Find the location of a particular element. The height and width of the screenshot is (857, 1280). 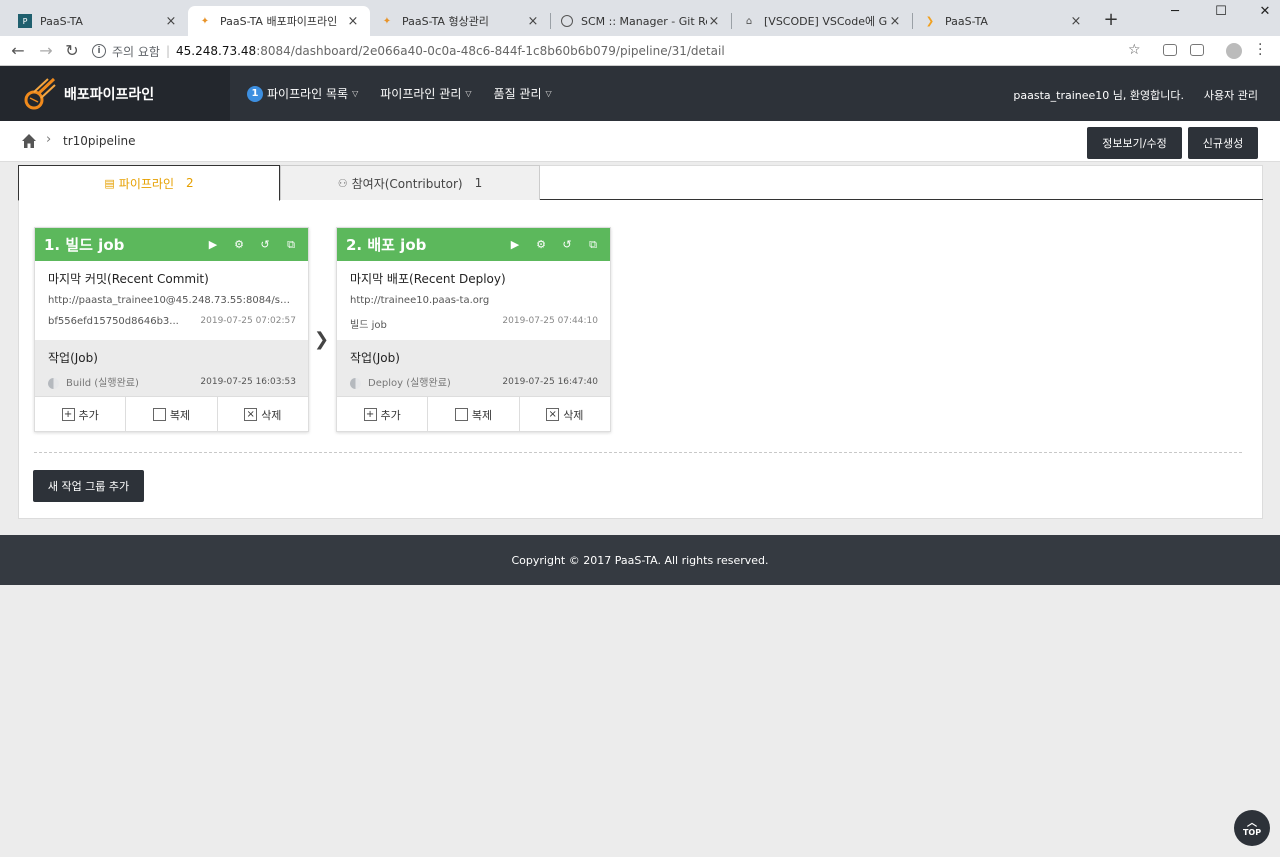

globe-icon is located at coordinates (567, 21).